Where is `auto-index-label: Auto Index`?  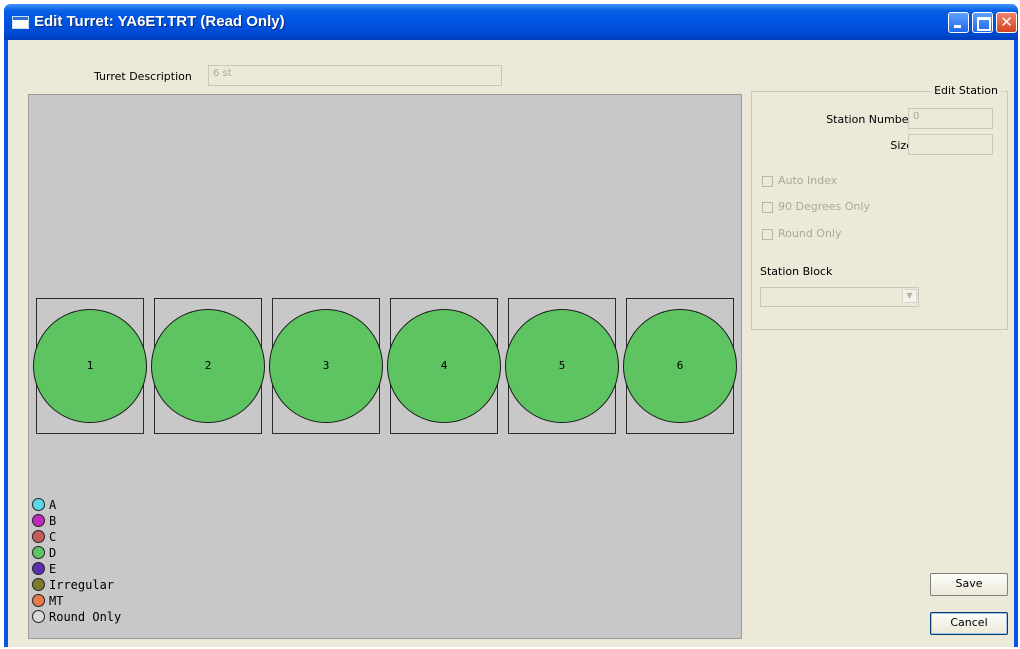
auto-index-label: Auto Index is located at coordinates (808, 180).